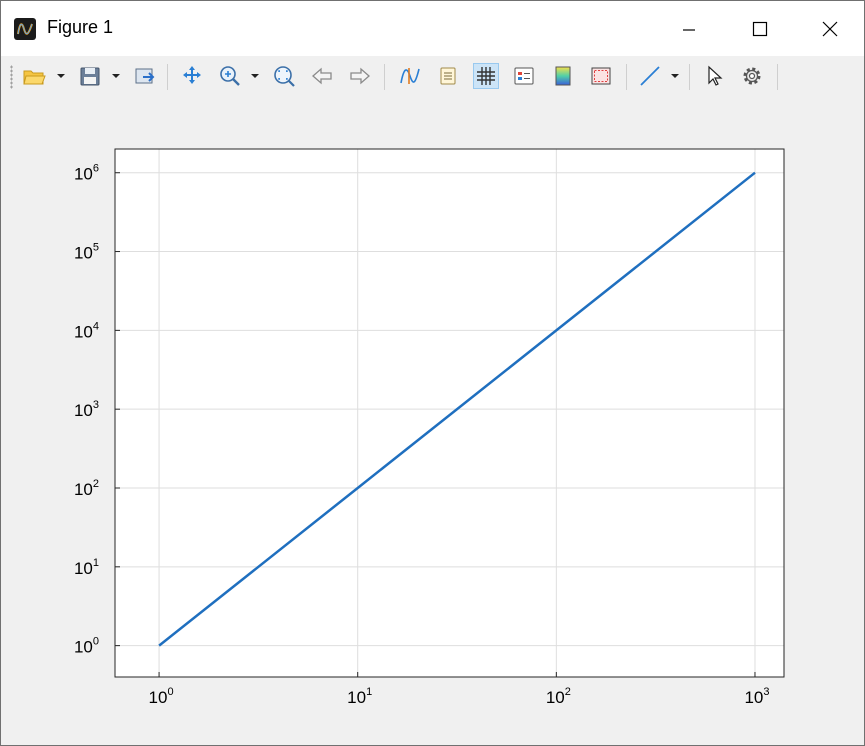 The height and width of the screenshot is (746, 865). I want to click on toolbar-grip, so click(11, 77).